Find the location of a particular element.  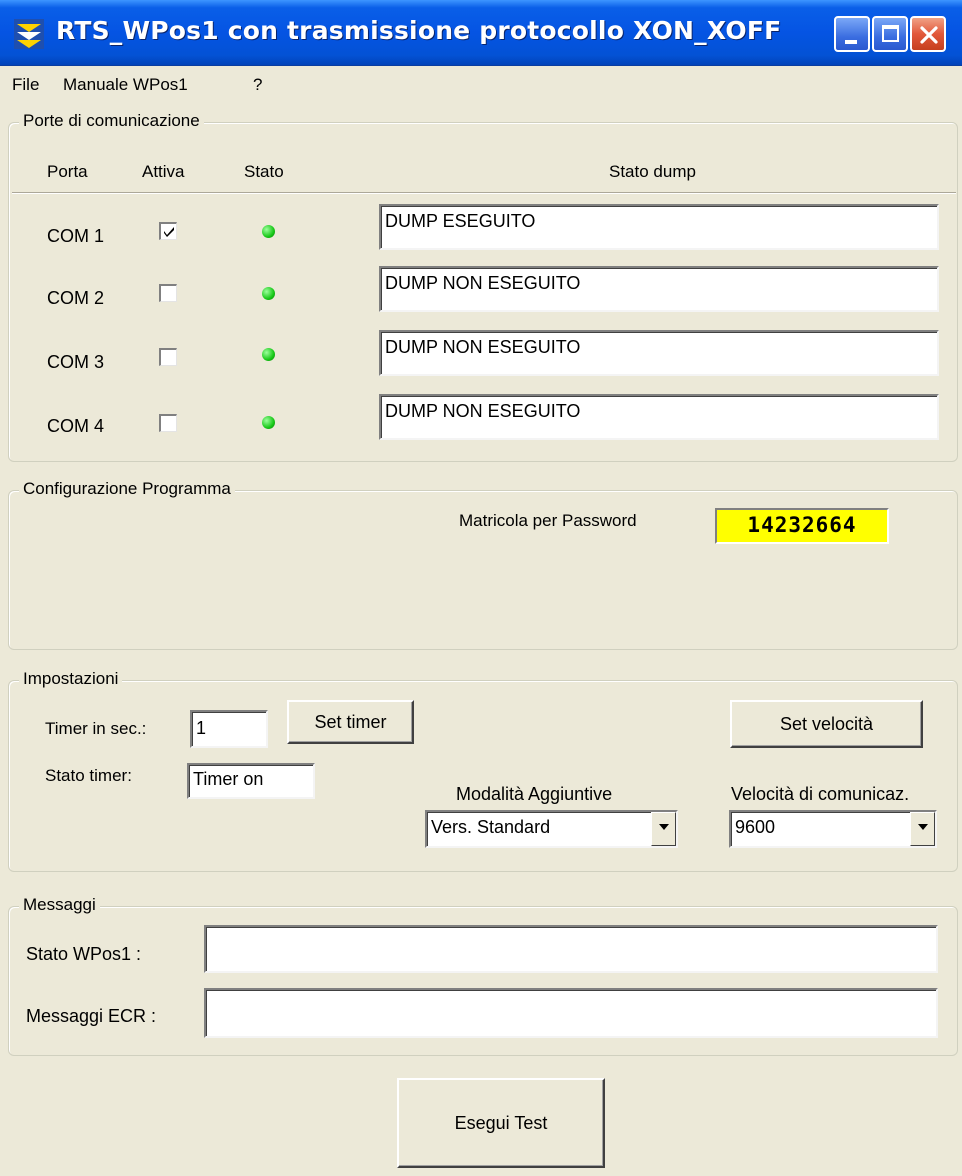

modes-label: Modalità Aggiuntive is located at coordinates (534, 794).